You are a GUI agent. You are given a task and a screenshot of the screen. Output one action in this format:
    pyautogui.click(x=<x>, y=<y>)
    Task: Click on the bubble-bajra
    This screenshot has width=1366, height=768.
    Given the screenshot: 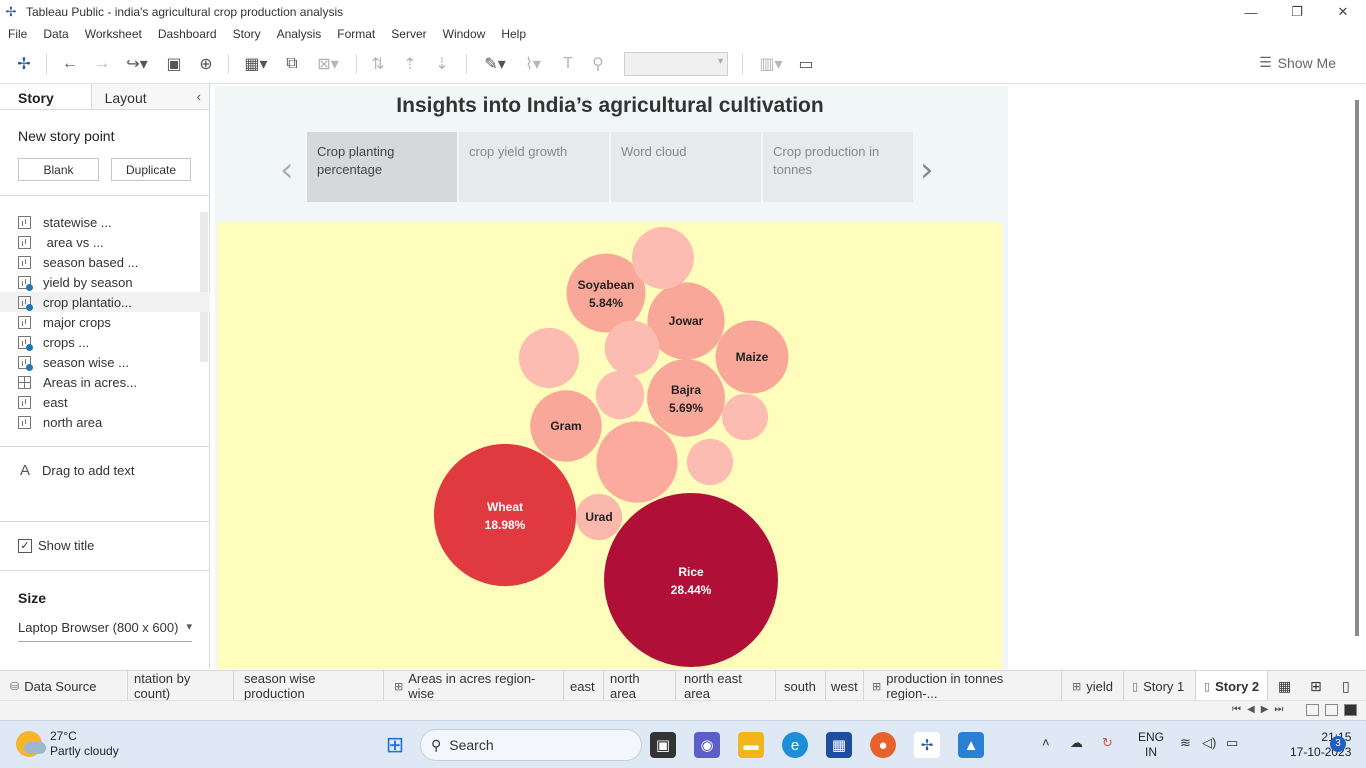 What is the action you would take?
    pyautogui.click(x=686, y=398)
    